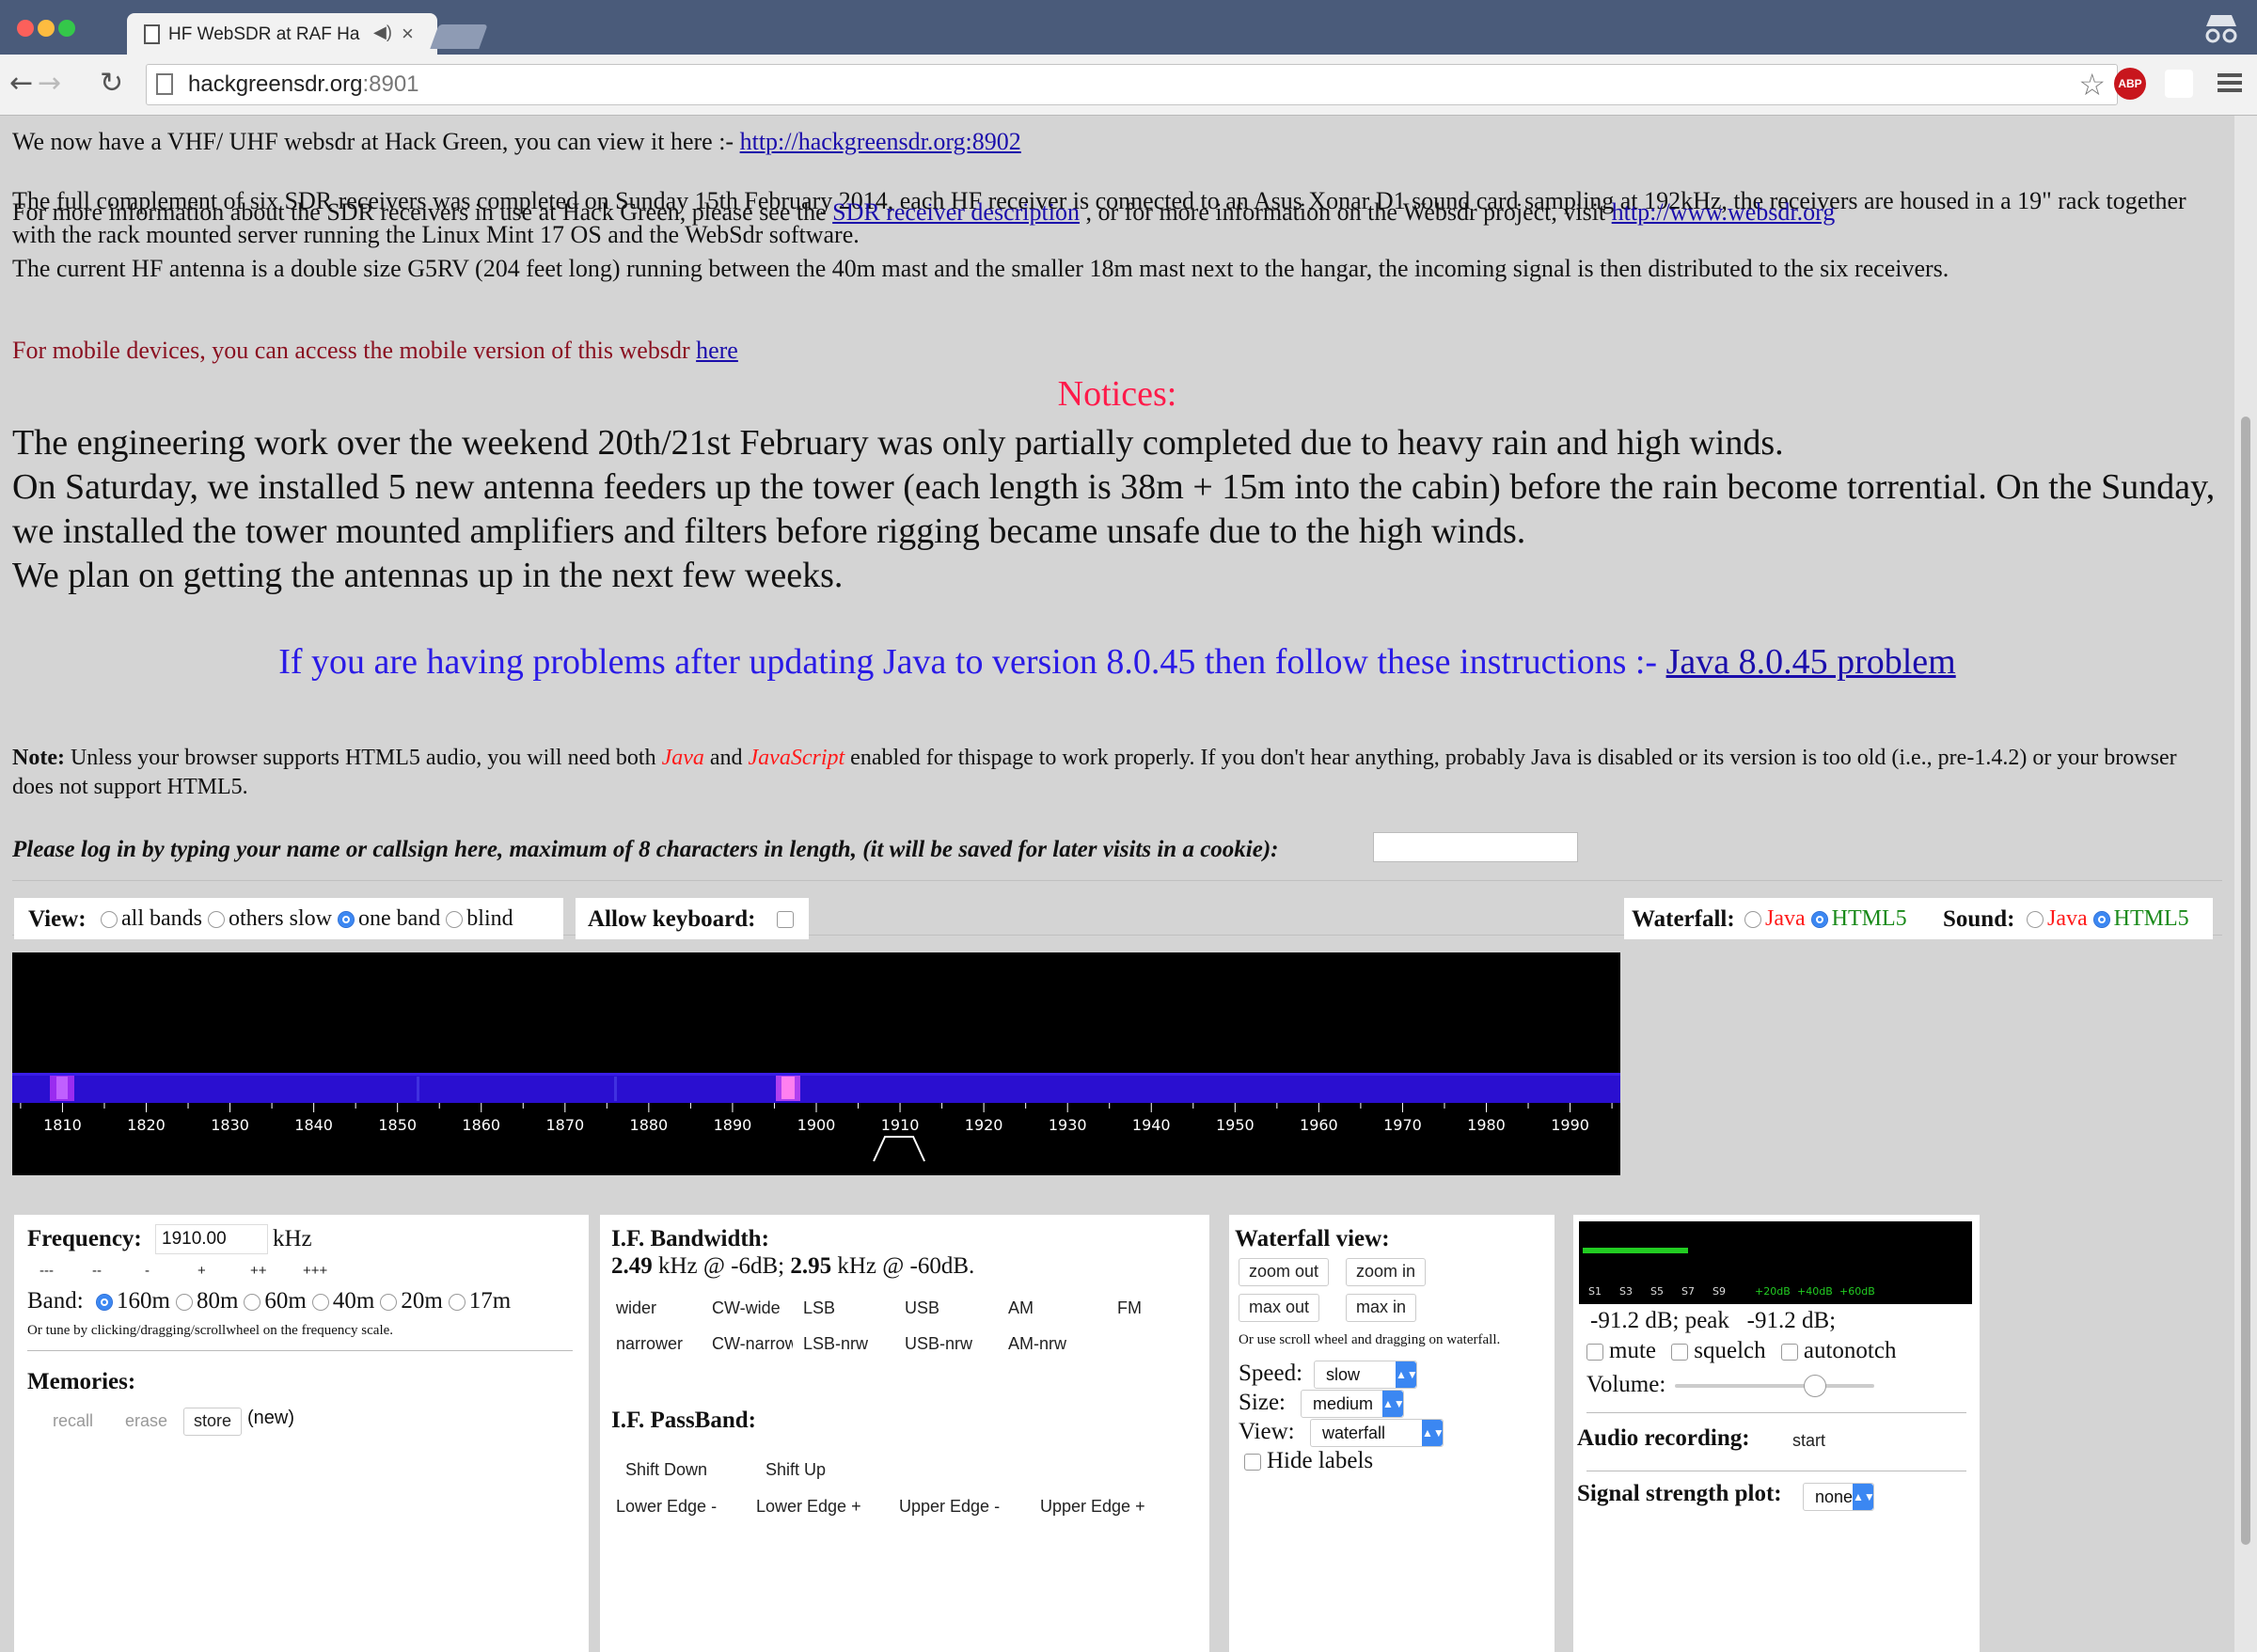  I want to click on reload-icon: ↻, so click(112, 84).